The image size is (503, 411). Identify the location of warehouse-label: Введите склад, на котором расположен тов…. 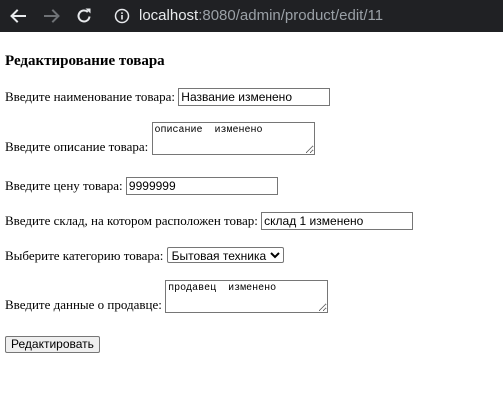
(131, 220).